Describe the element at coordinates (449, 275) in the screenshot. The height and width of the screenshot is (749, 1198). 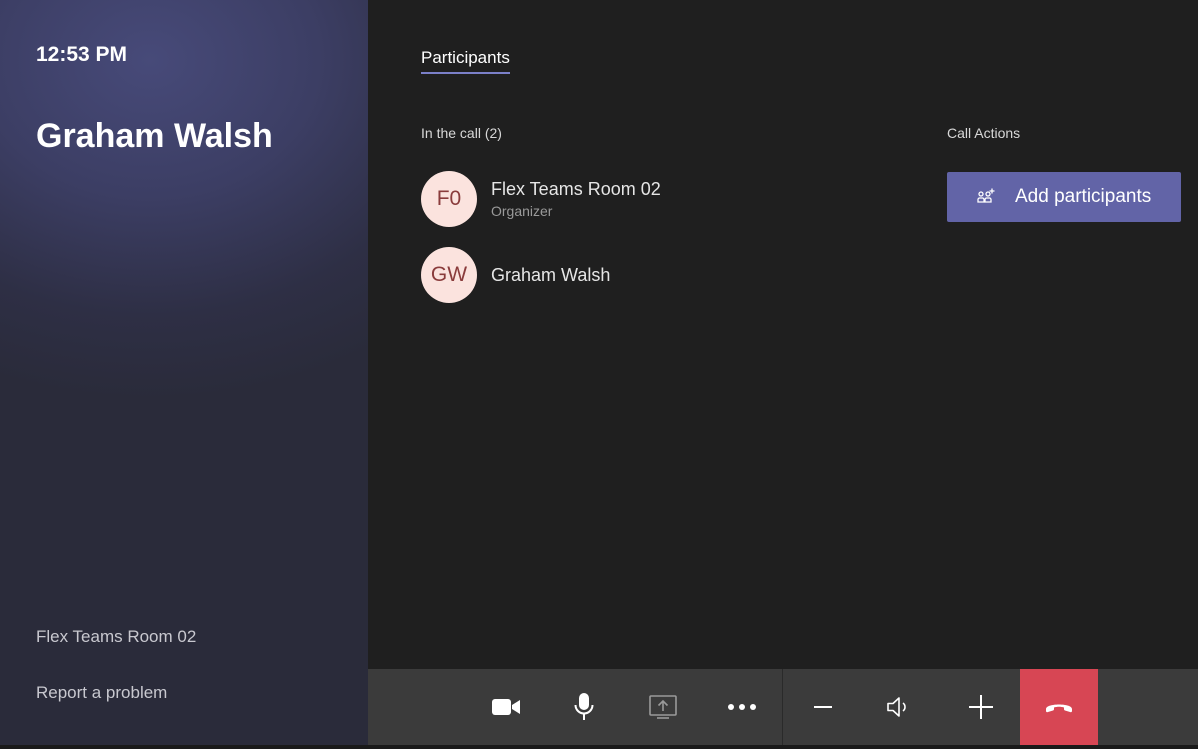
I see `avatar: GW` at that location.